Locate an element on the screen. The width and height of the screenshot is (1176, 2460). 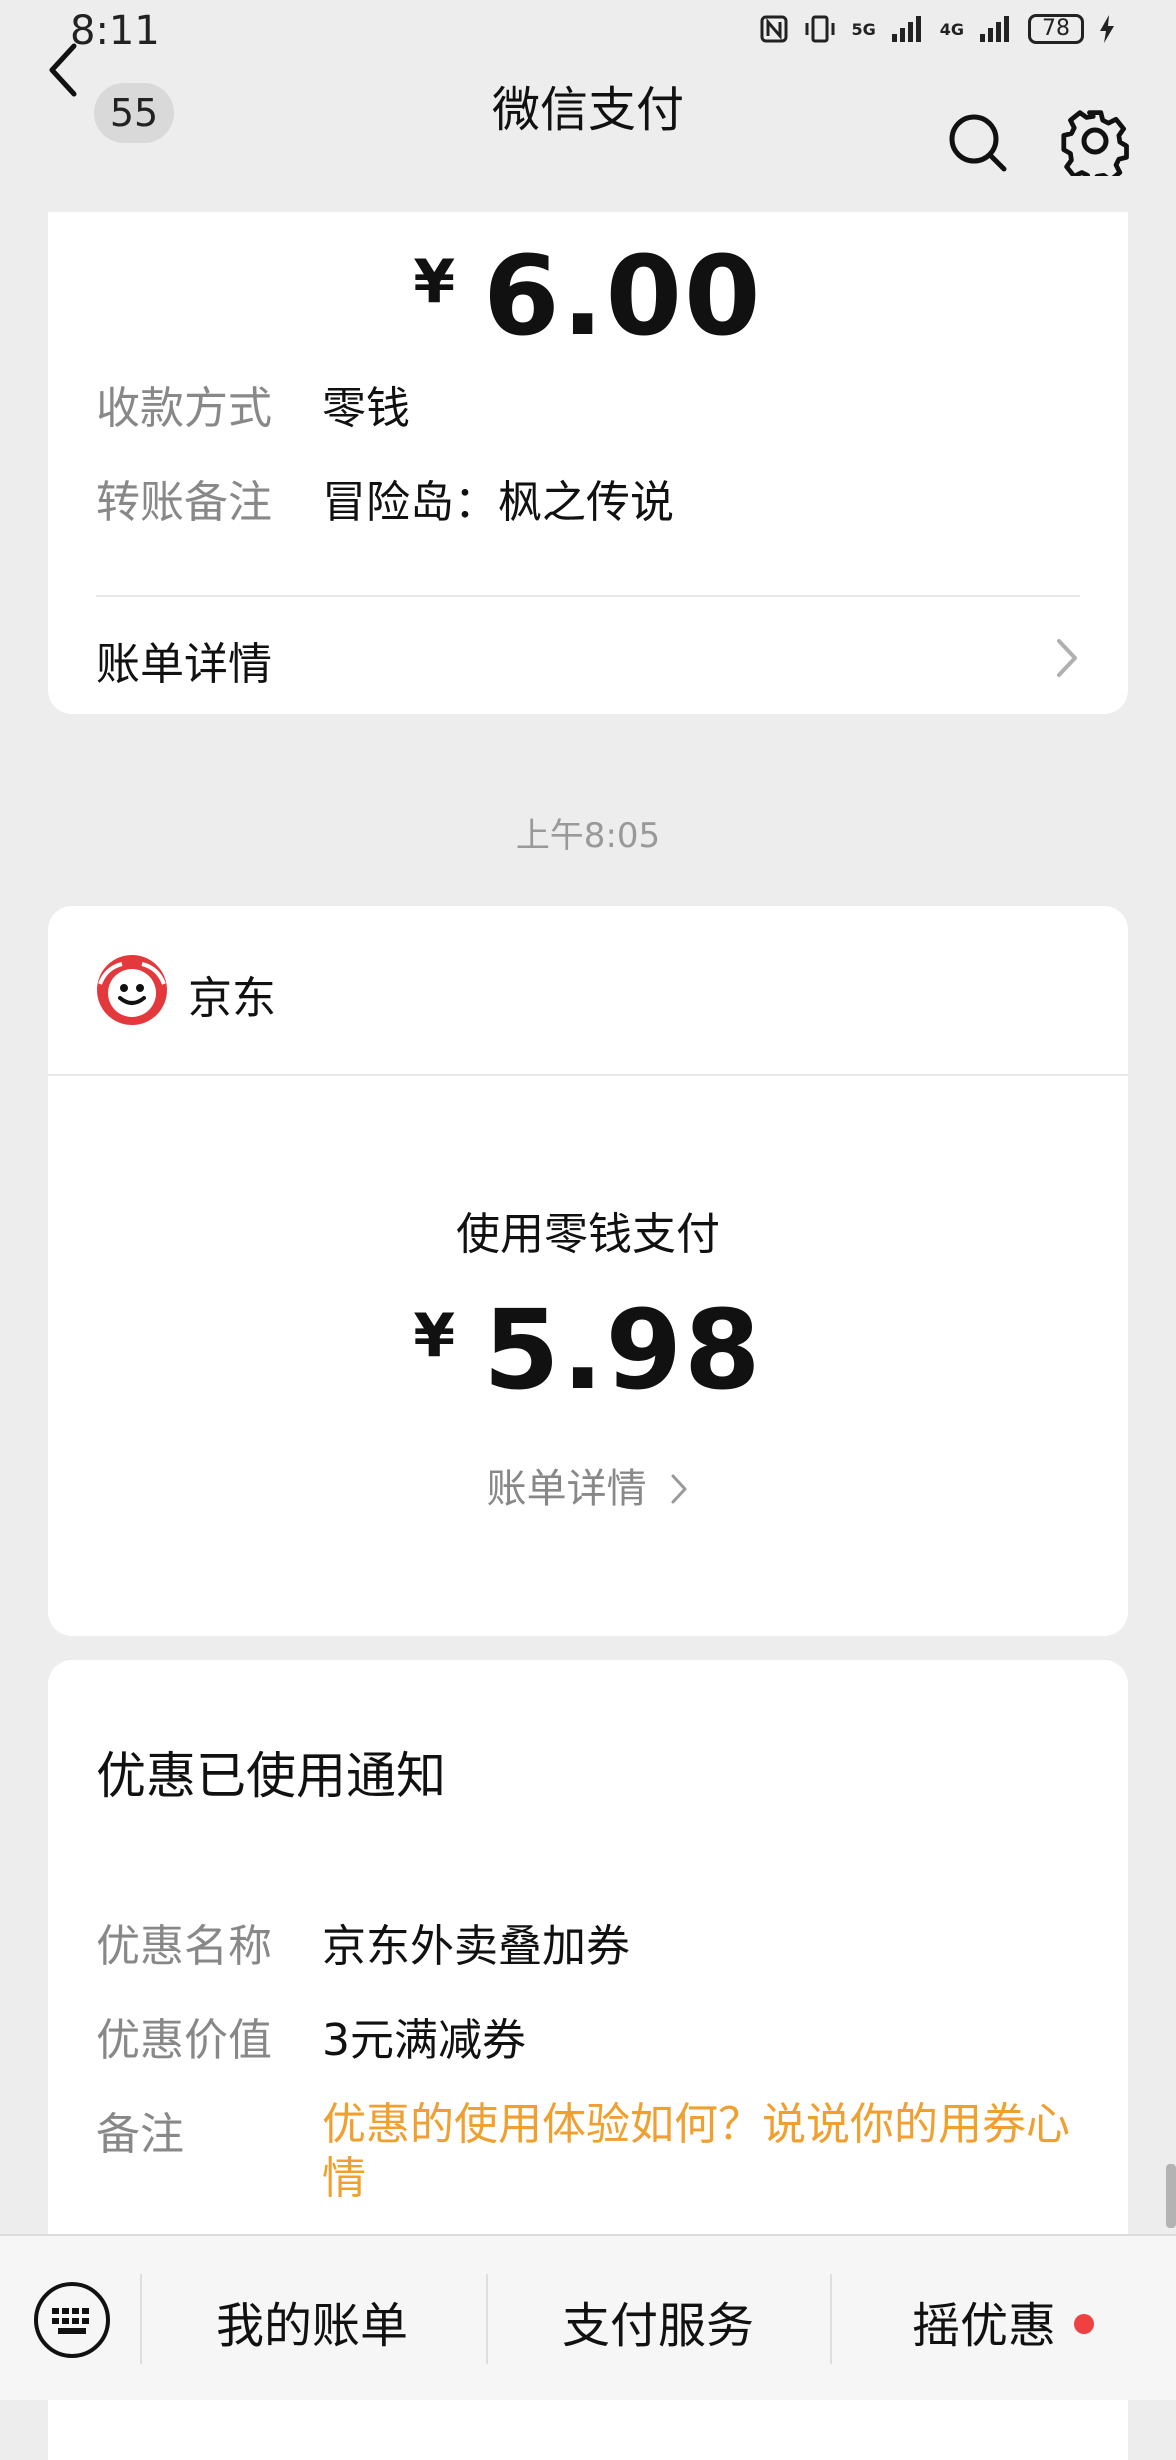
row-value: 冒险岛：枫之传说 is located at coordinates (498, 502).